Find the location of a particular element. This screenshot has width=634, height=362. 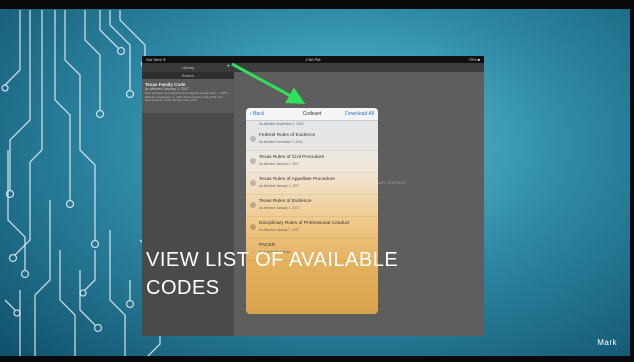

caption-line-1: VIEW LIST OF AVAILABLE is located at coordinates (272, 260).